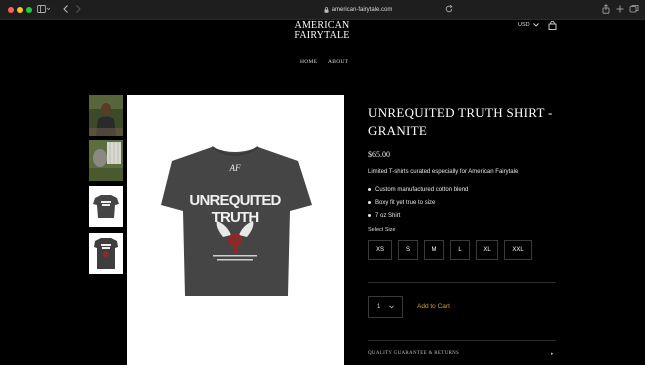 This screenshot has width=645, height=365. What do you see at coordinates (388, 215) in the screenshot?
I see `feature-text: 7 oz Shirt` at bounding box center [388, 215].